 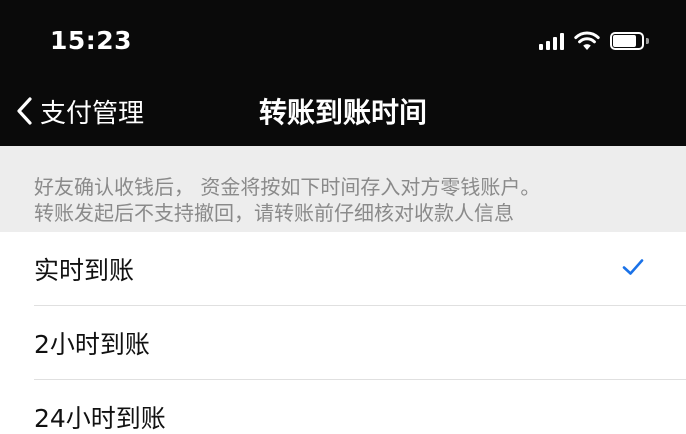 I want to click on page-title: 转账到账时间, so click(x=342, y=112).